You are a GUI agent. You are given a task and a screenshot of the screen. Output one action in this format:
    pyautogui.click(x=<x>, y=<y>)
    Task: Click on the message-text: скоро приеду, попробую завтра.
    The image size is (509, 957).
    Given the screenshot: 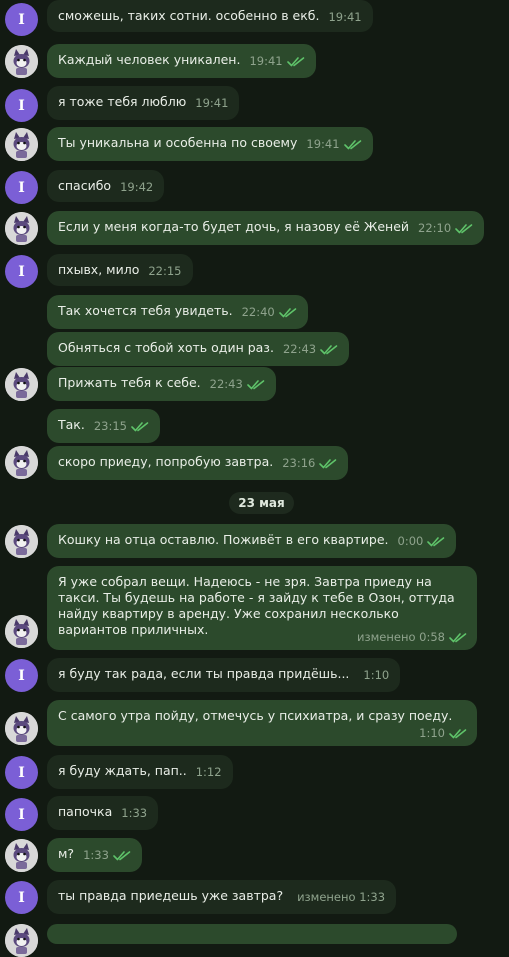 What is the action you would take?
    pyautogui.click(x=166, y=461)
    